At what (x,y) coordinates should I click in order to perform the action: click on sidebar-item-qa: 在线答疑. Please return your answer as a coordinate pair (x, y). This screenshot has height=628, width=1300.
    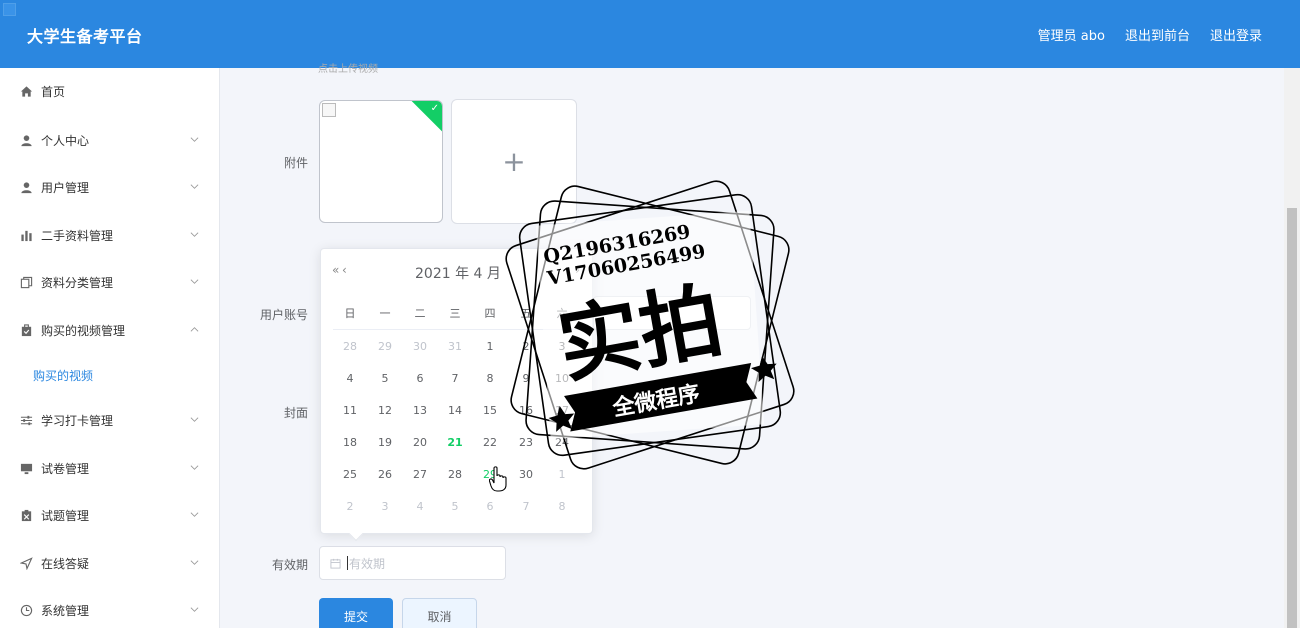
    Looking at the image, I should click on (109, 563).